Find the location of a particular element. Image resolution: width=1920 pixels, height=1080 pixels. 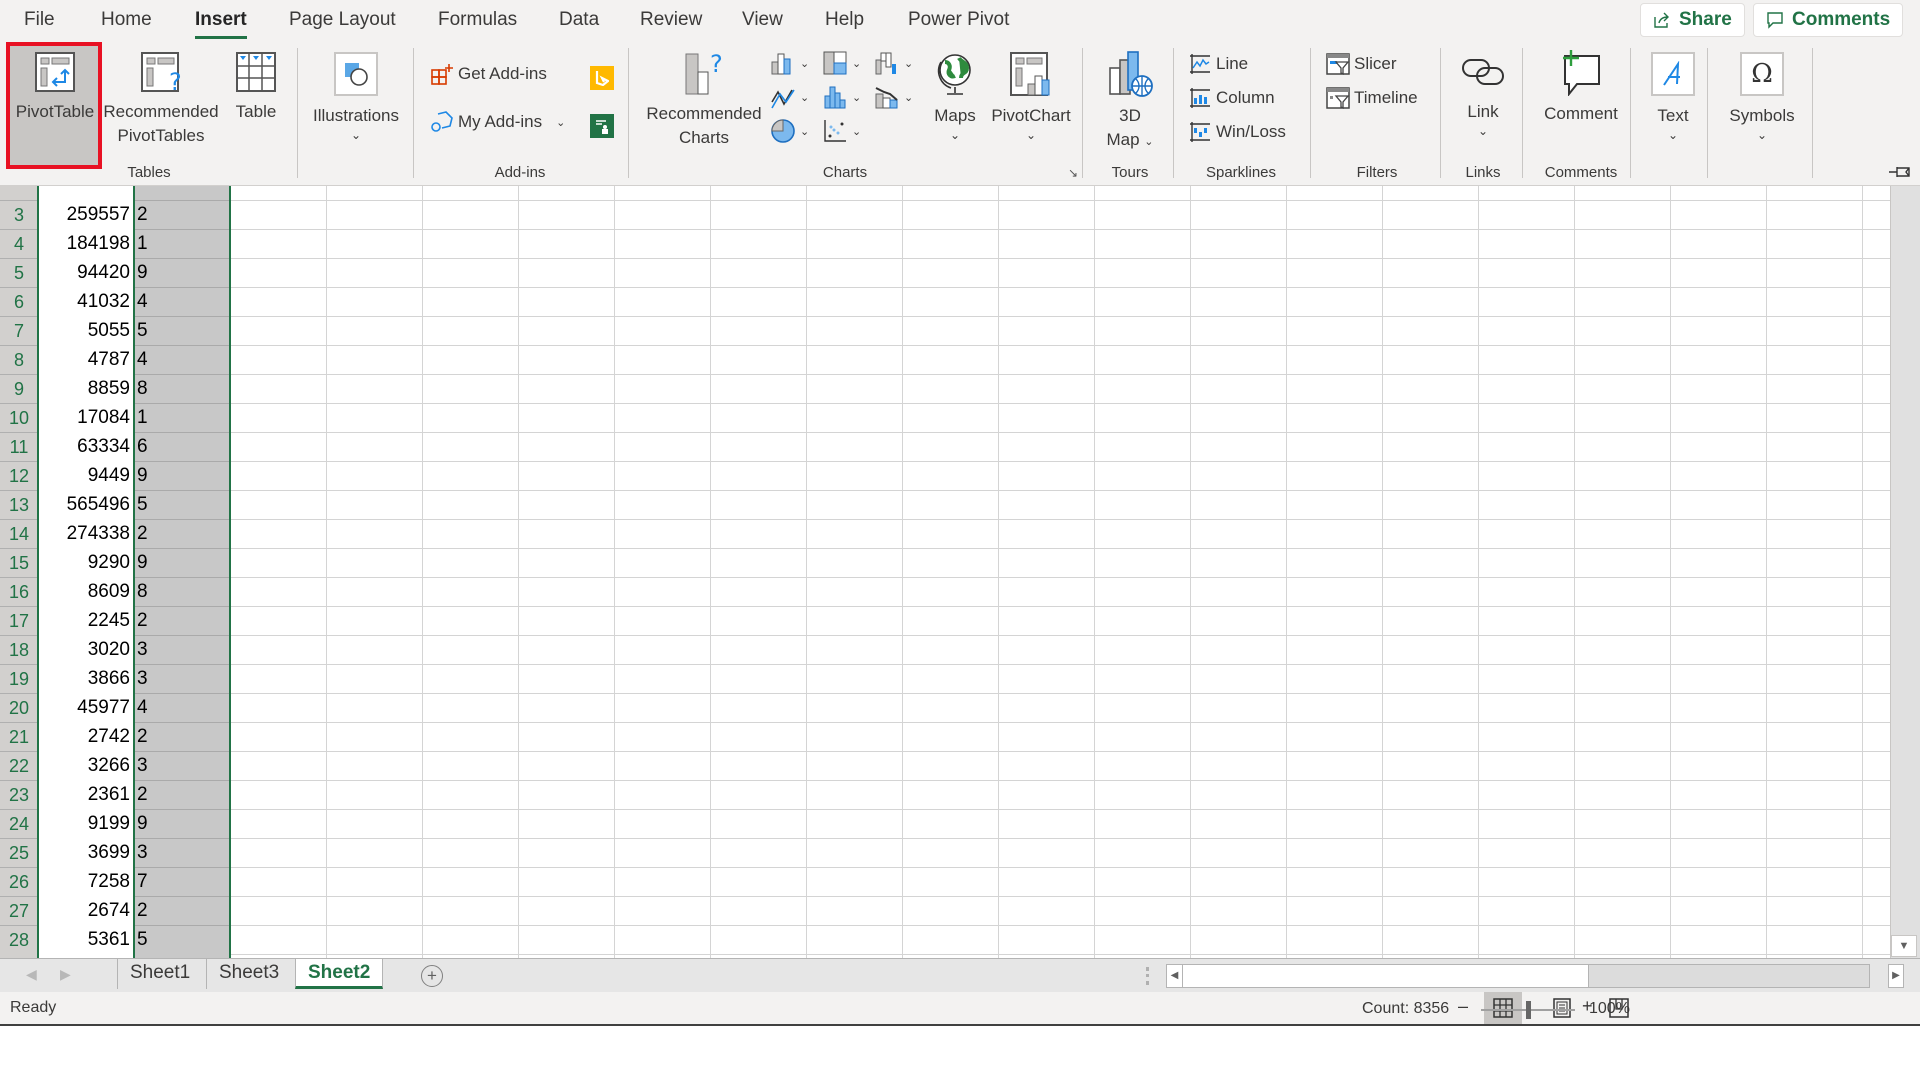

cell-a: 3266 is located at coordinates (85, 766).